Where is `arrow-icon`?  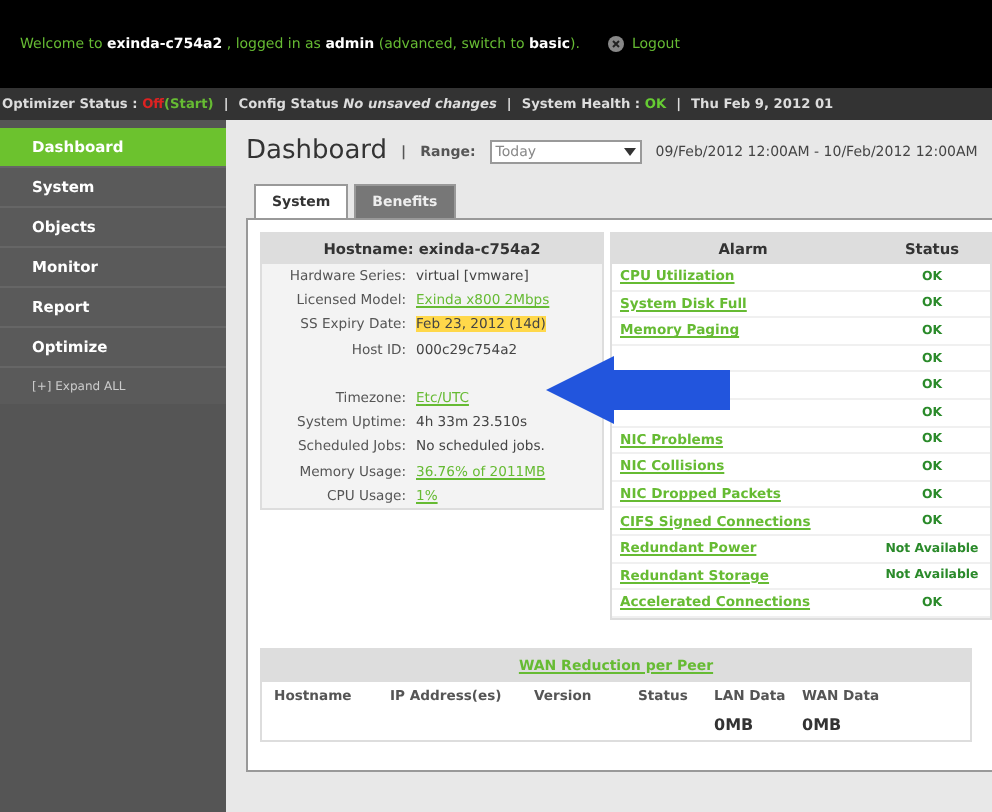
arrow-icon is located at coordinates (638, 390).